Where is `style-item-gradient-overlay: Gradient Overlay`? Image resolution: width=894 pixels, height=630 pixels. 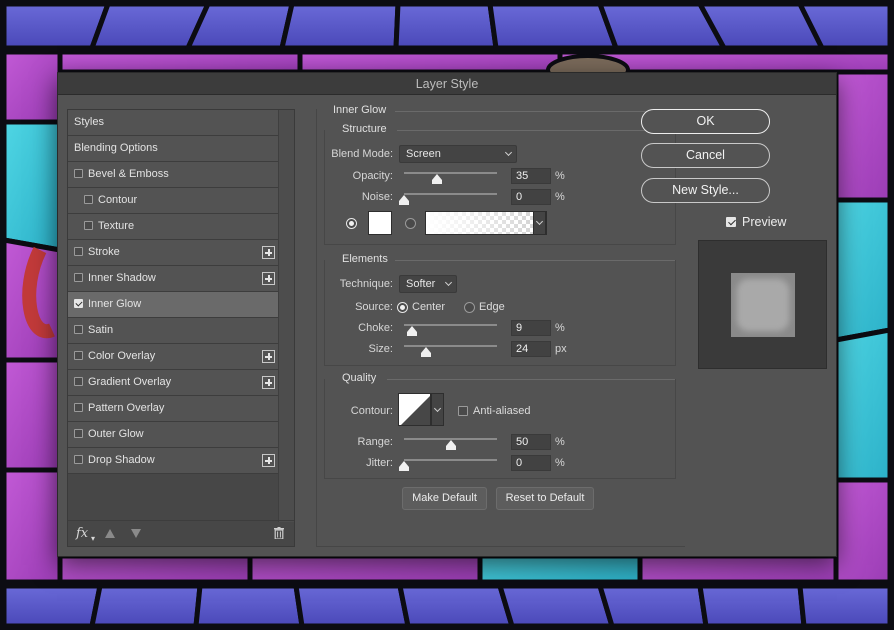
style-item-gradient-overlay: Gradient Overlay is located at coordinates (173, 383).